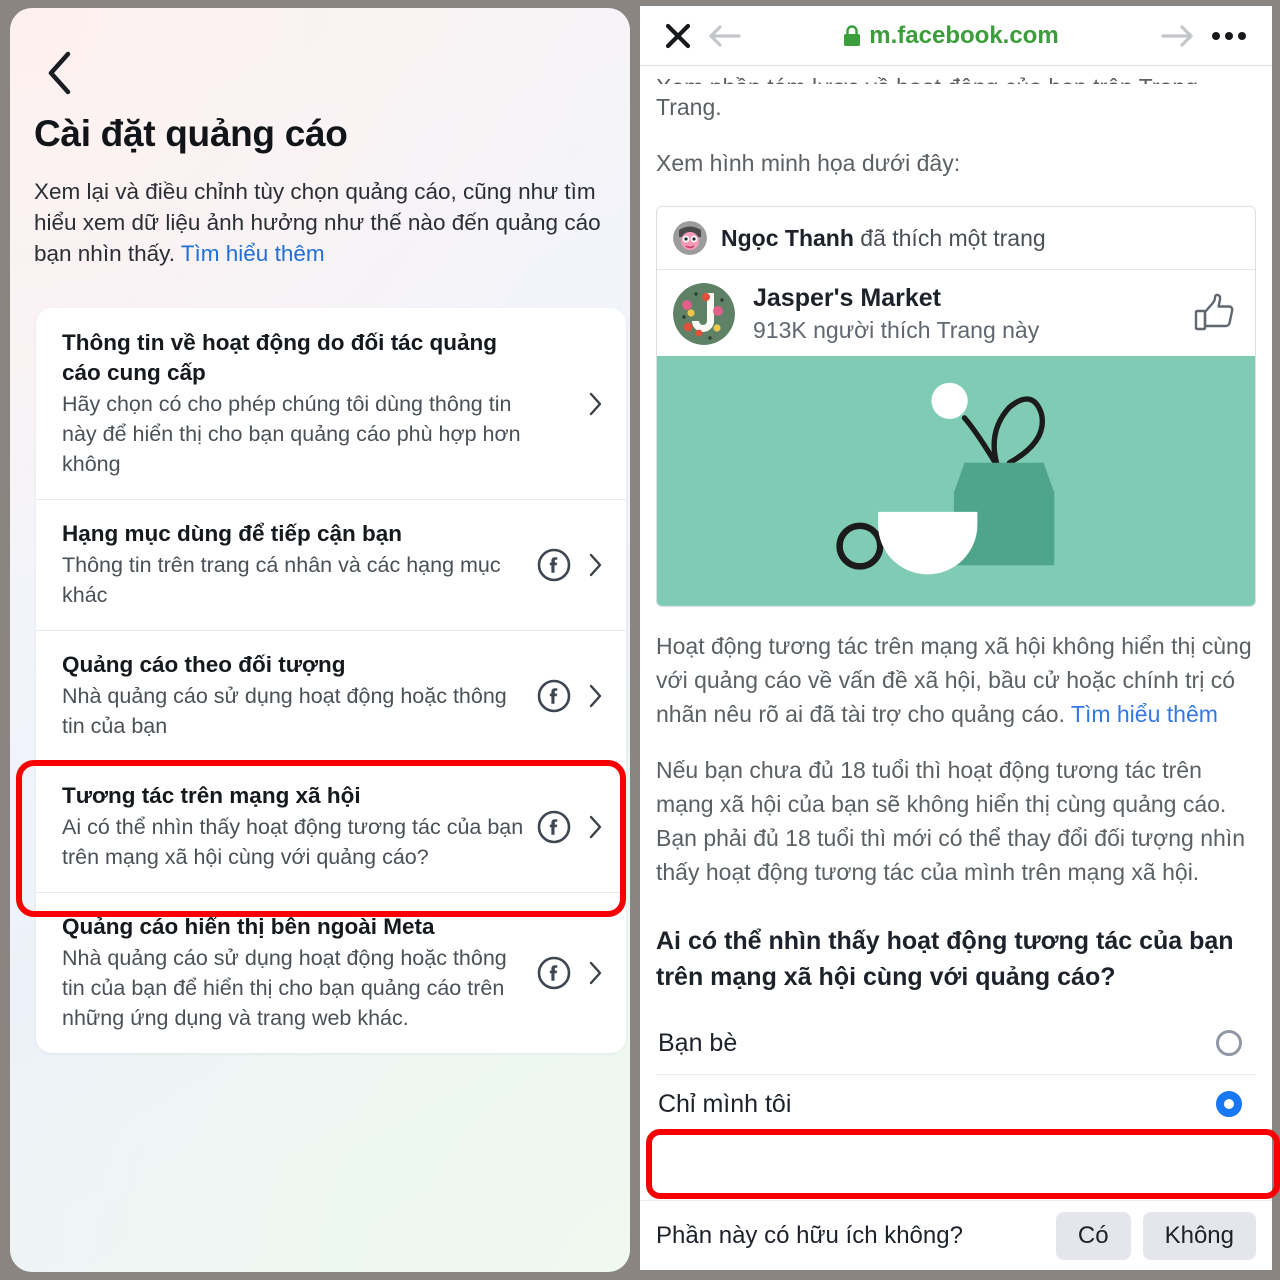 This screenshot has width=1280, height=1280. Describe the element at coordinates (1093, 1235) in the screenshot. I see `feedback-yes-button: Có` at that location.